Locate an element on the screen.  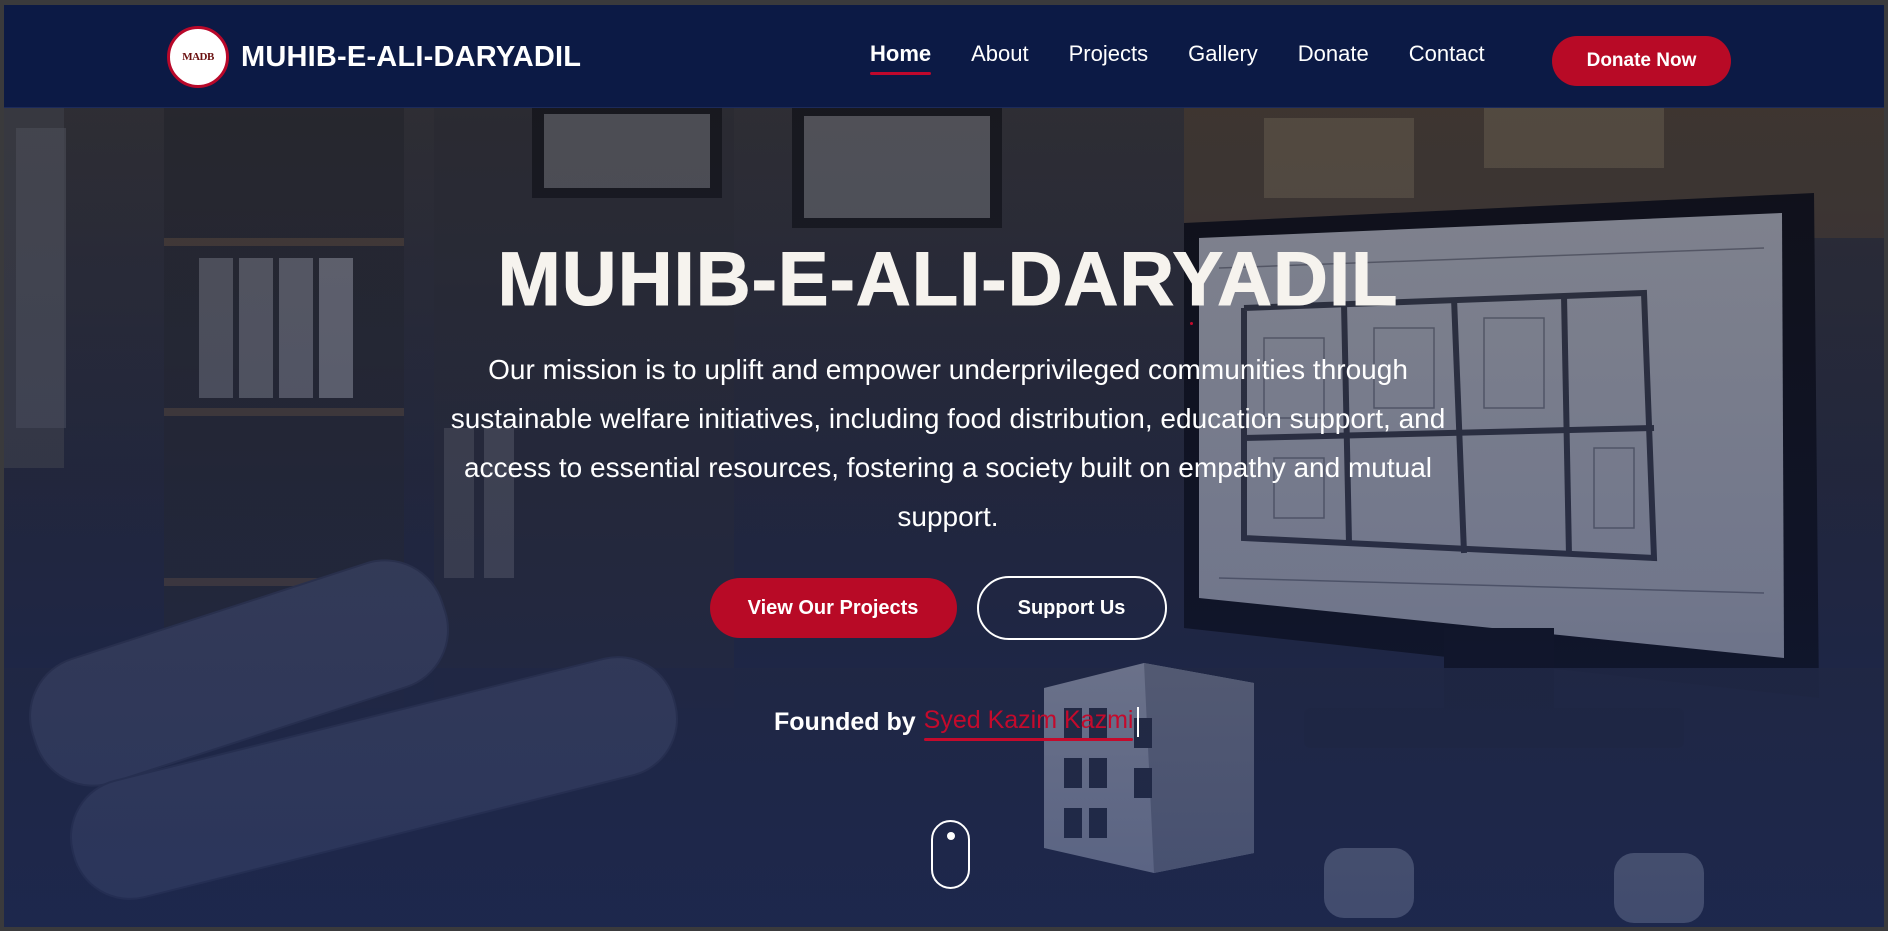
hero-title: MUHIB-E-ALI-DARYADIL is located at coordinates (948, 280).